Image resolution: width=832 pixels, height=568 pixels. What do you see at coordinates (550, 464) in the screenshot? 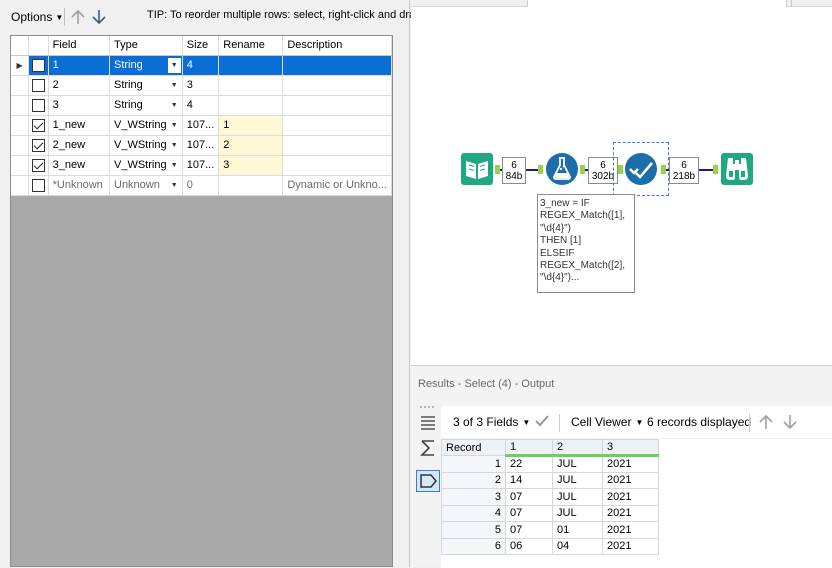
I see `table-row: 1 22 JUL 2021` at bounding box center [550, 464].